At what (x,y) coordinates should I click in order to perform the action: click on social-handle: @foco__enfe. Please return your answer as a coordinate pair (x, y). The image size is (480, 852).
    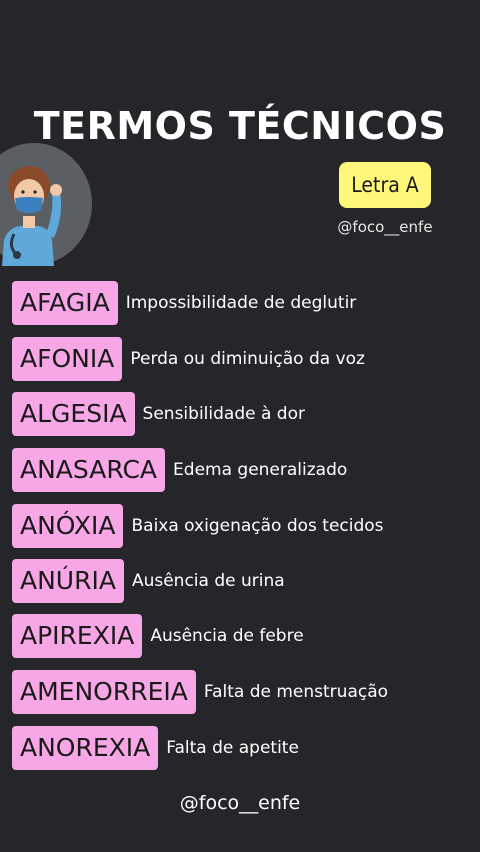
    Looking at the image, I should click on (385, 227).